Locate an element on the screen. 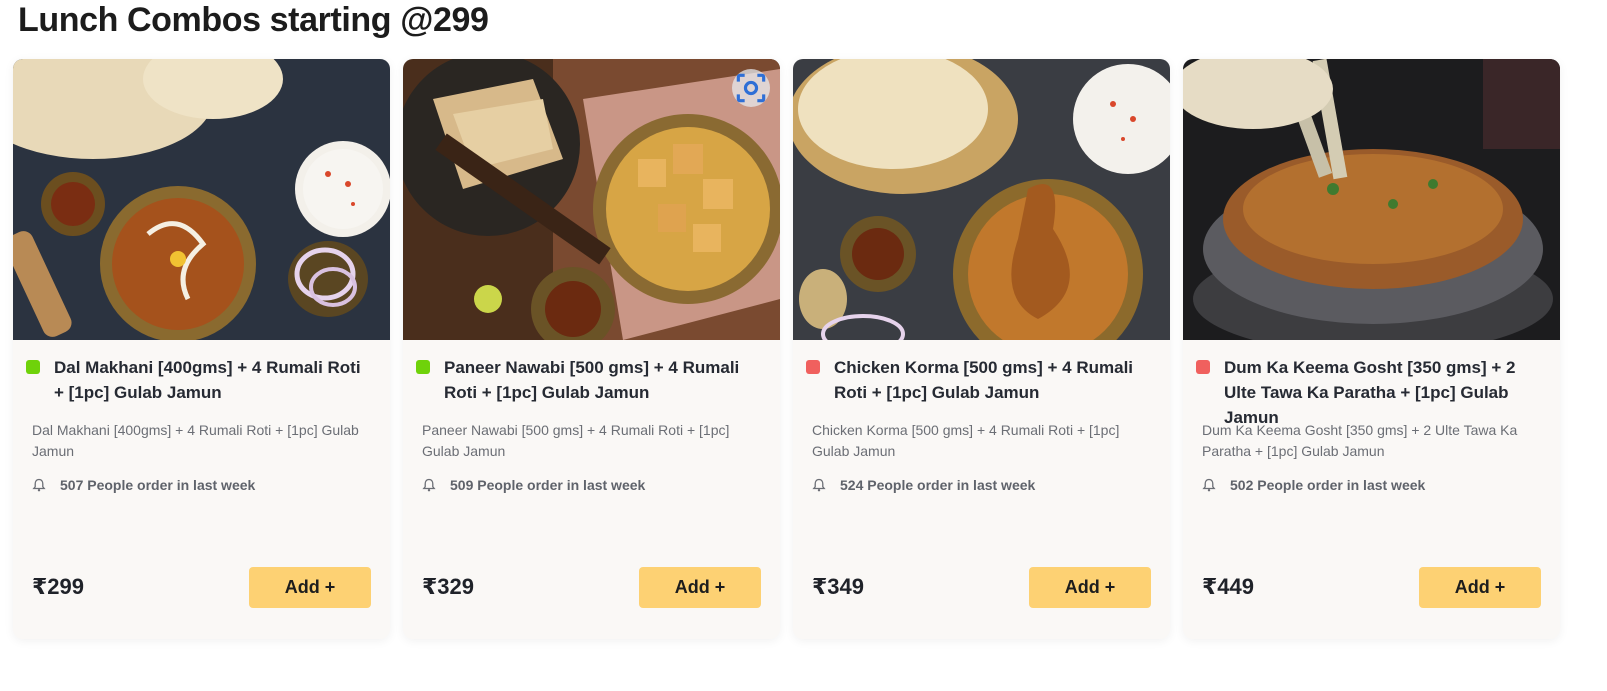  order-count: 507 People order in last week is located at coordinates (143, 485).